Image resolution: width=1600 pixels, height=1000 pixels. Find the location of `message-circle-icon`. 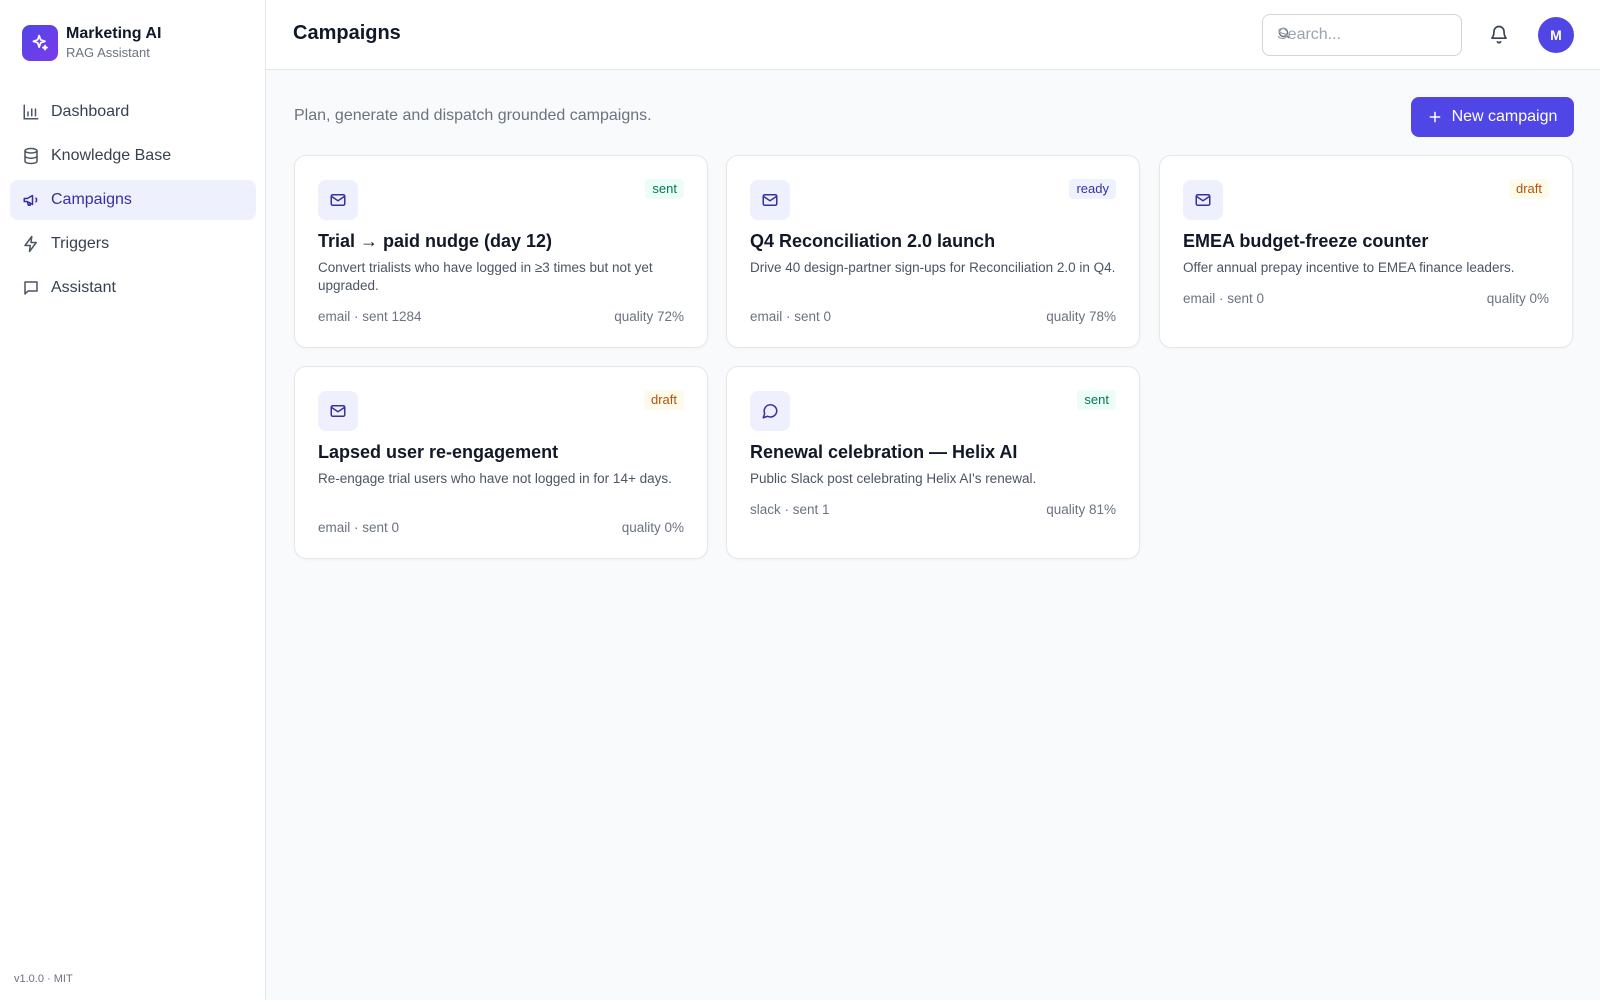

message-circle-icon is located at coordinates (770, 411).